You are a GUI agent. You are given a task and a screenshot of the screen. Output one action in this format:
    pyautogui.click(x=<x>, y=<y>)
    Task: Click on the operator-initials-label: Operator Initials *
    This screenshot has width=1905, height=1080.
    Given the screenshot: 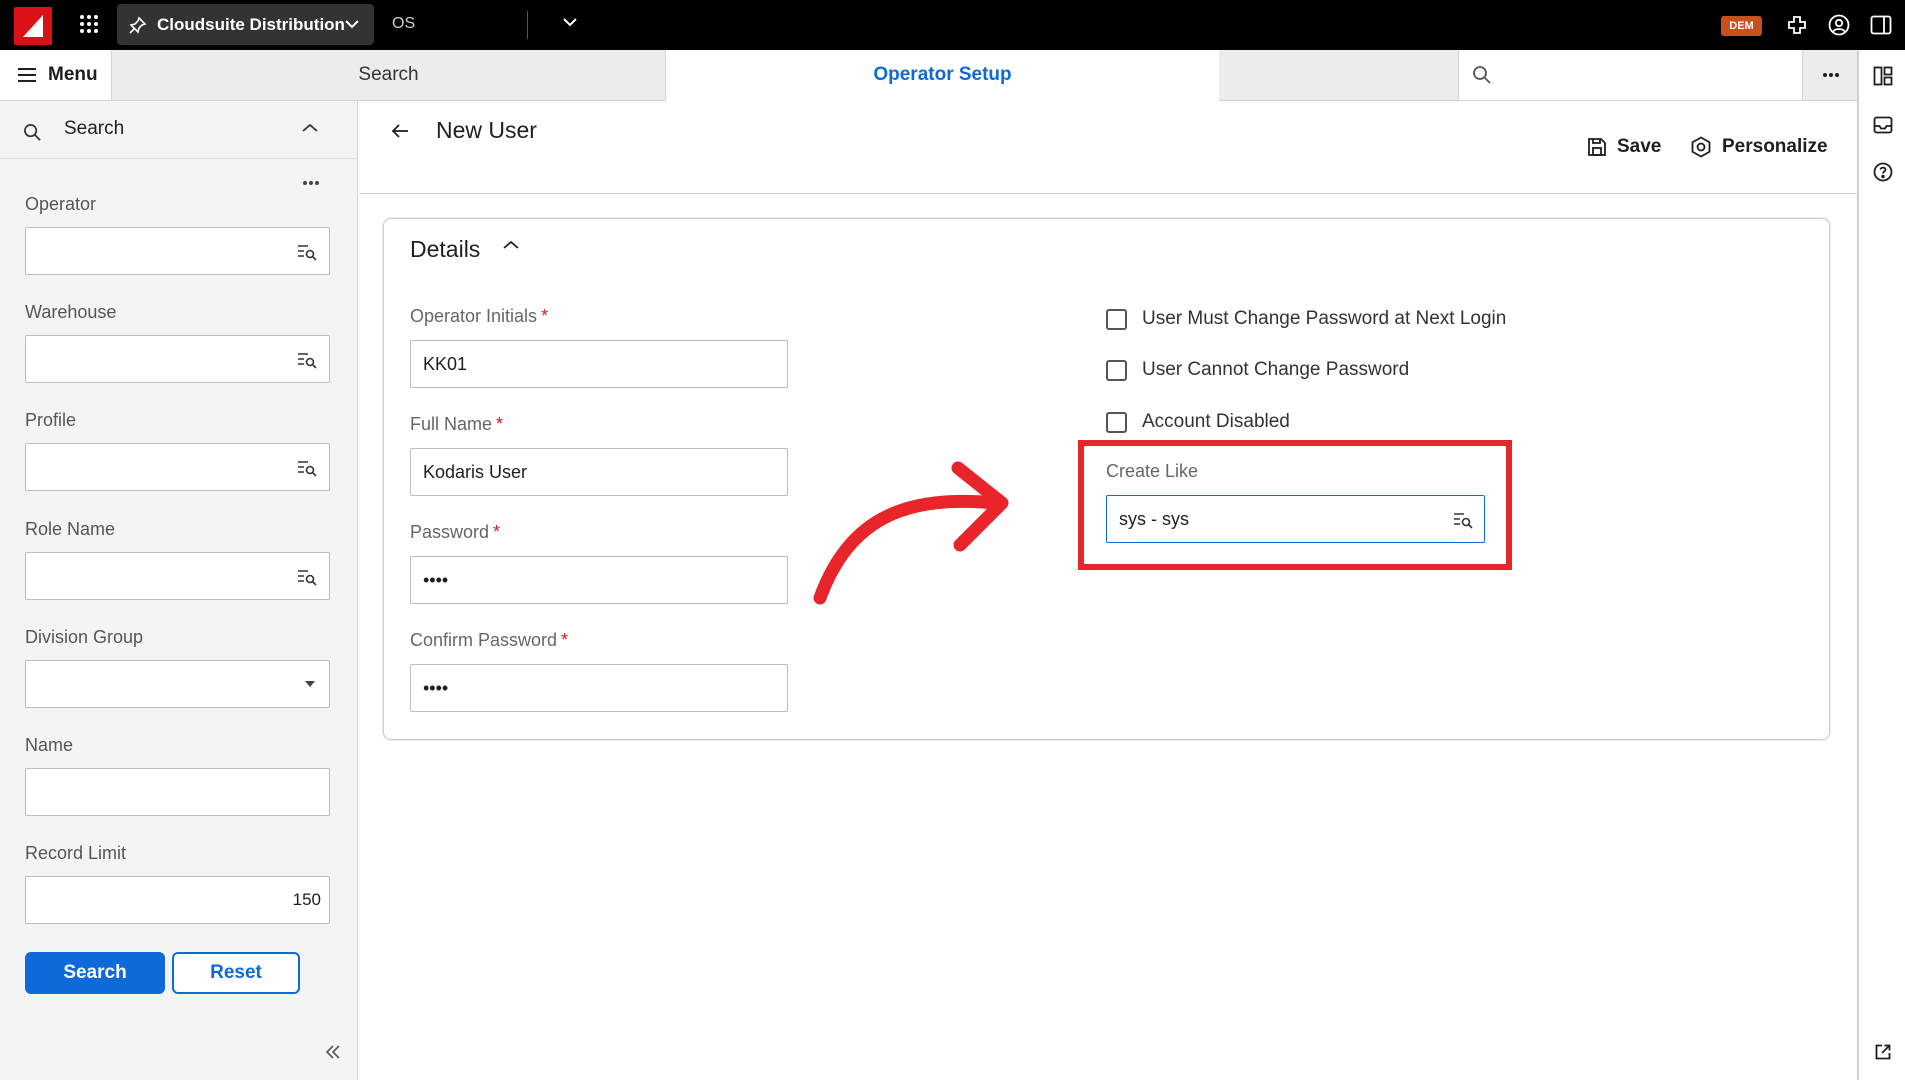 What is the action you would take?
    pyautogui.click(x=479, y=316)
    